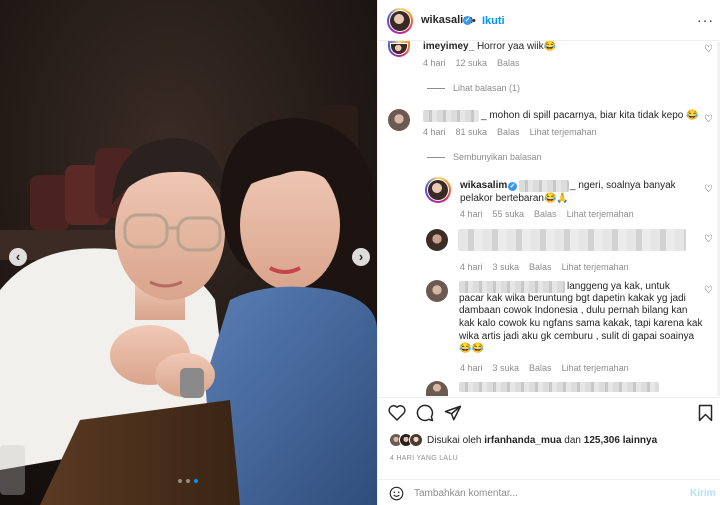  I want to click on share-icon, so click(453, 413).